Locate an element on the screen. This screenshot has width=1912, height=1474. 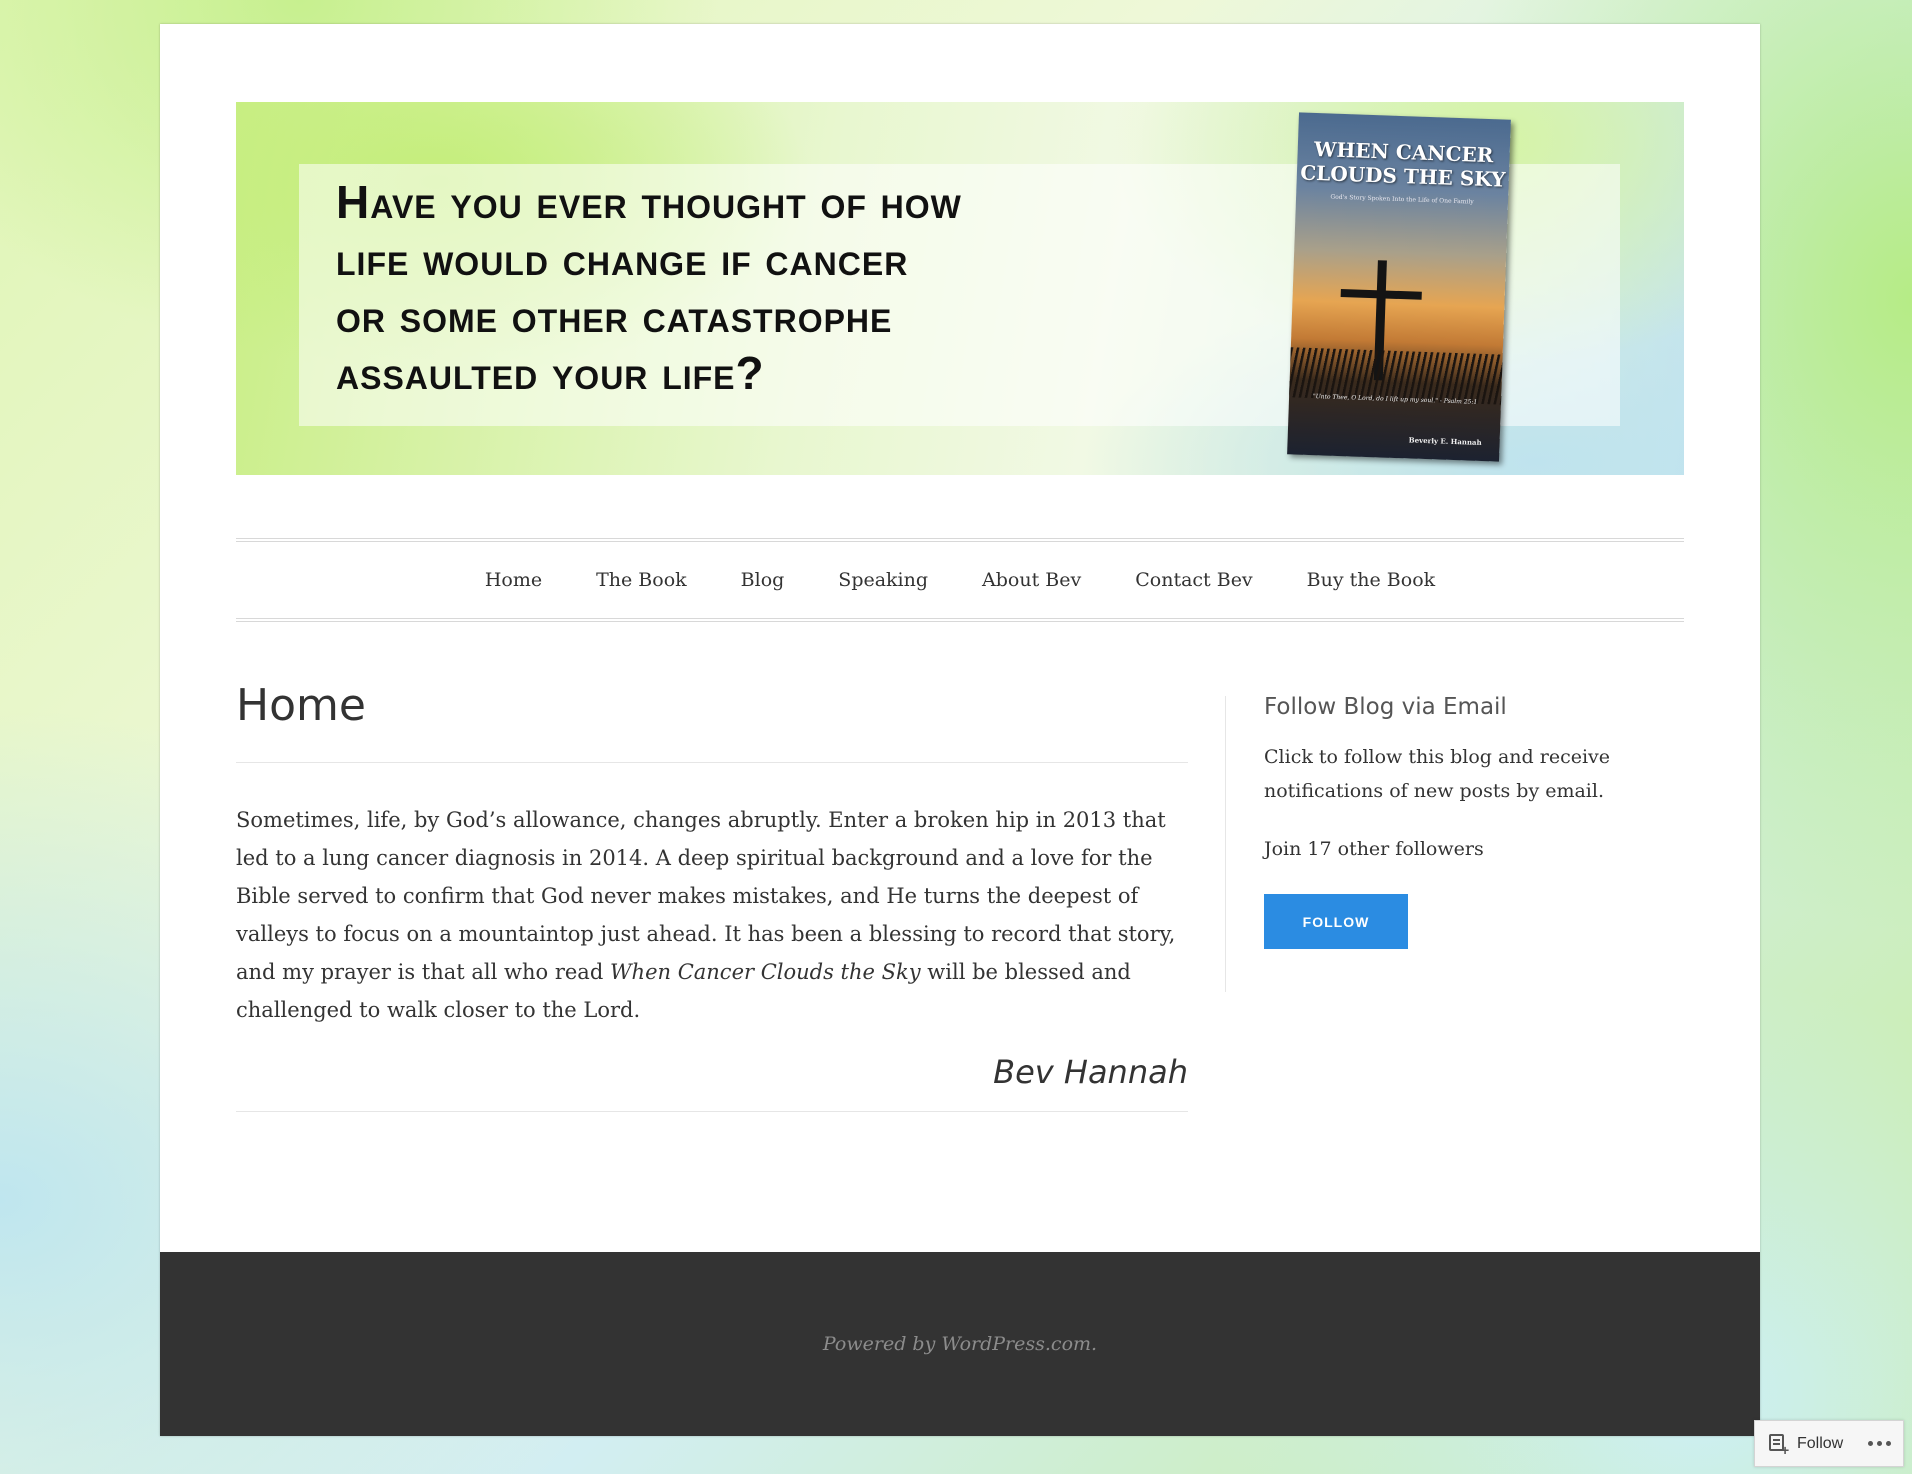
powered-by-link: Powered by WordPress.com. is located at coordinates (960, 1344).